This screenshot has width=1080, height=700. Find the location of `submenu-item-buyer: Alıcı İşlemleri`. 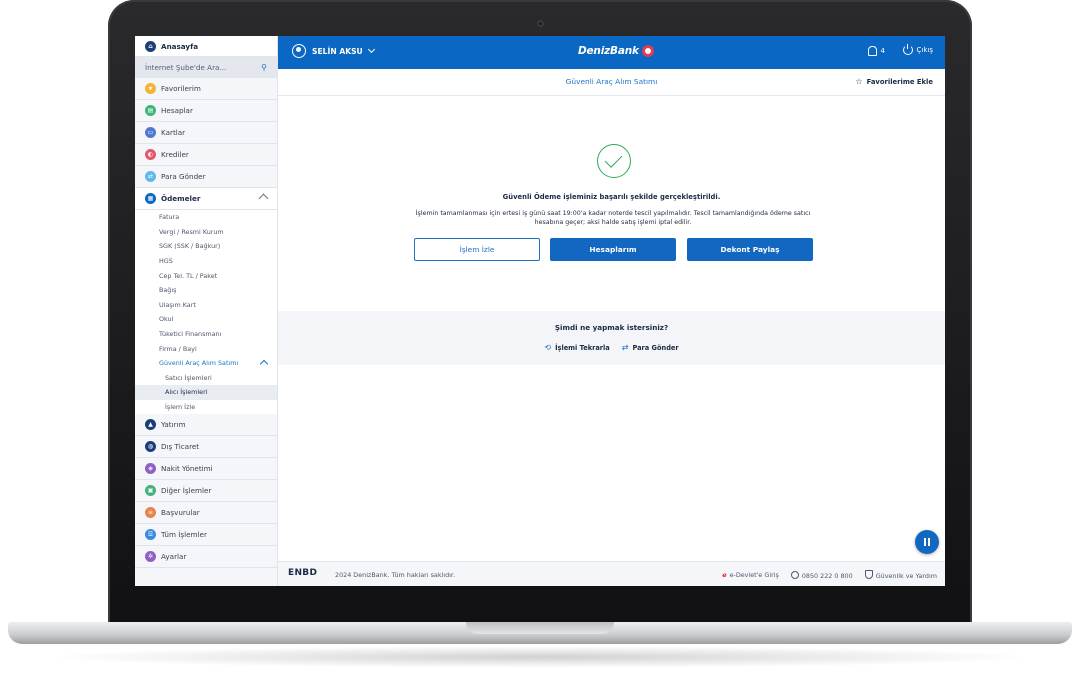

submenu-item-buyer: Alıcı İşlemleri is located at coordinates (206, 392).